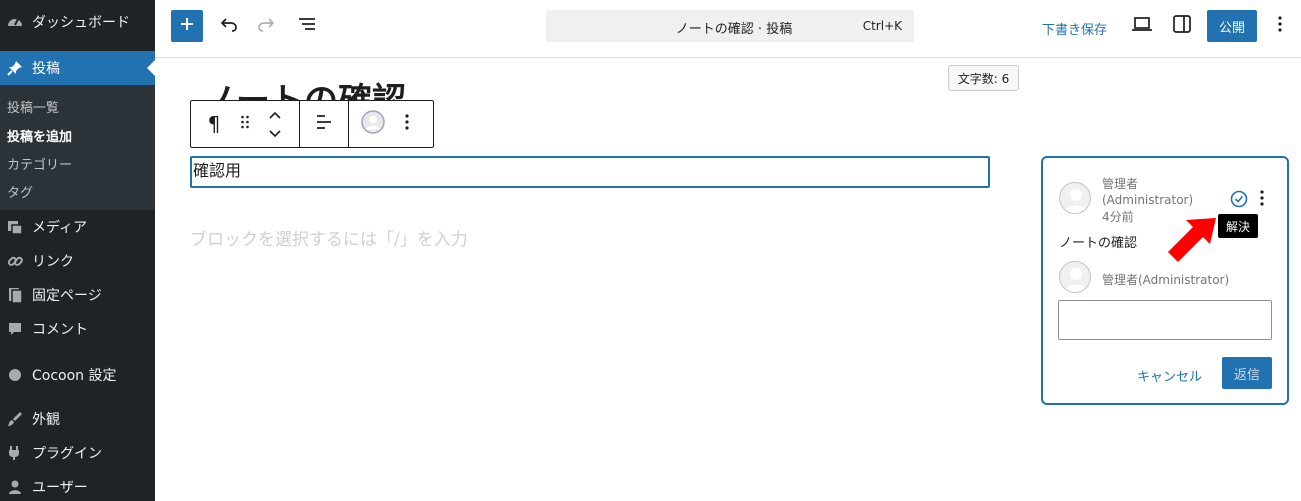 This screenshot has height=501, width=1301. I want to click on align-left-icon, so click(324, 124).